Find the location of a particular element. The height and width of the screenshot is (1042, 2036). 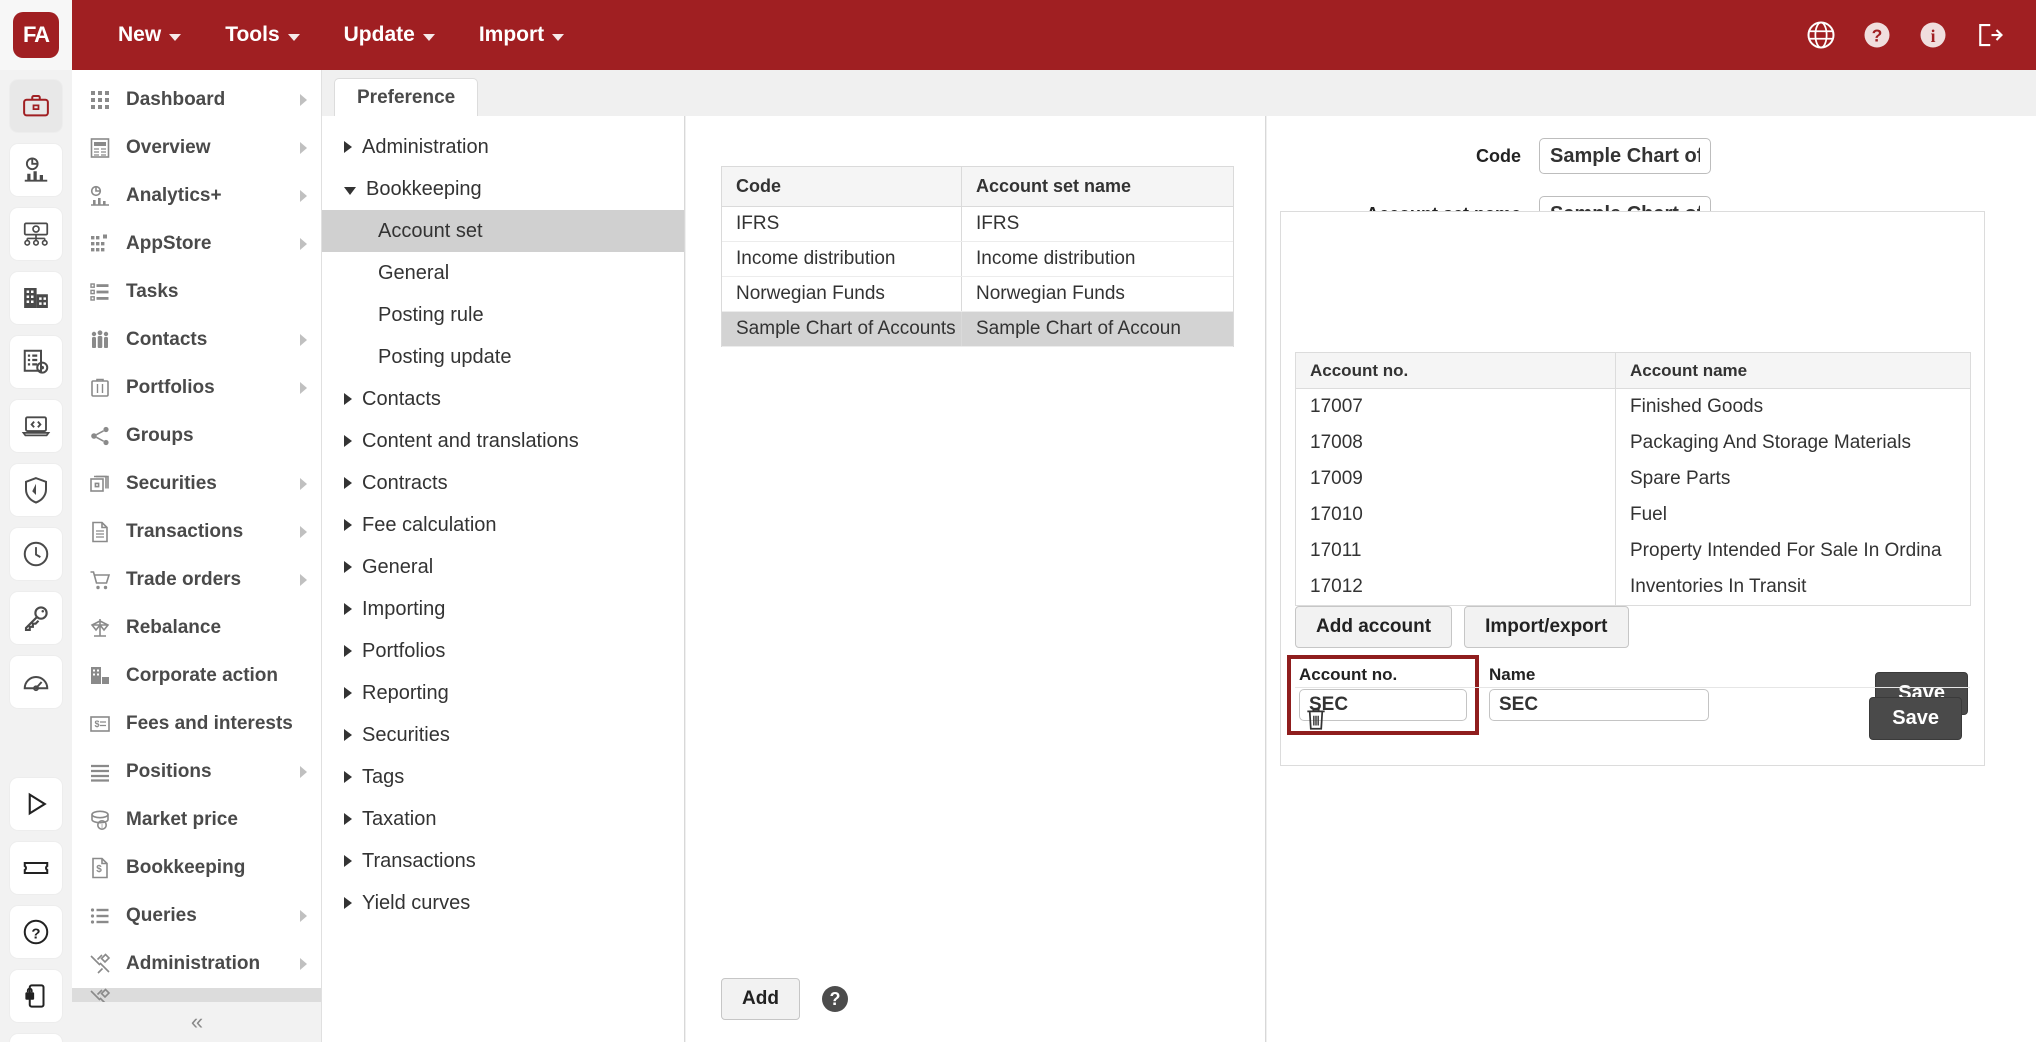

rail-key-icon-button is located at coordinates (36, 618).